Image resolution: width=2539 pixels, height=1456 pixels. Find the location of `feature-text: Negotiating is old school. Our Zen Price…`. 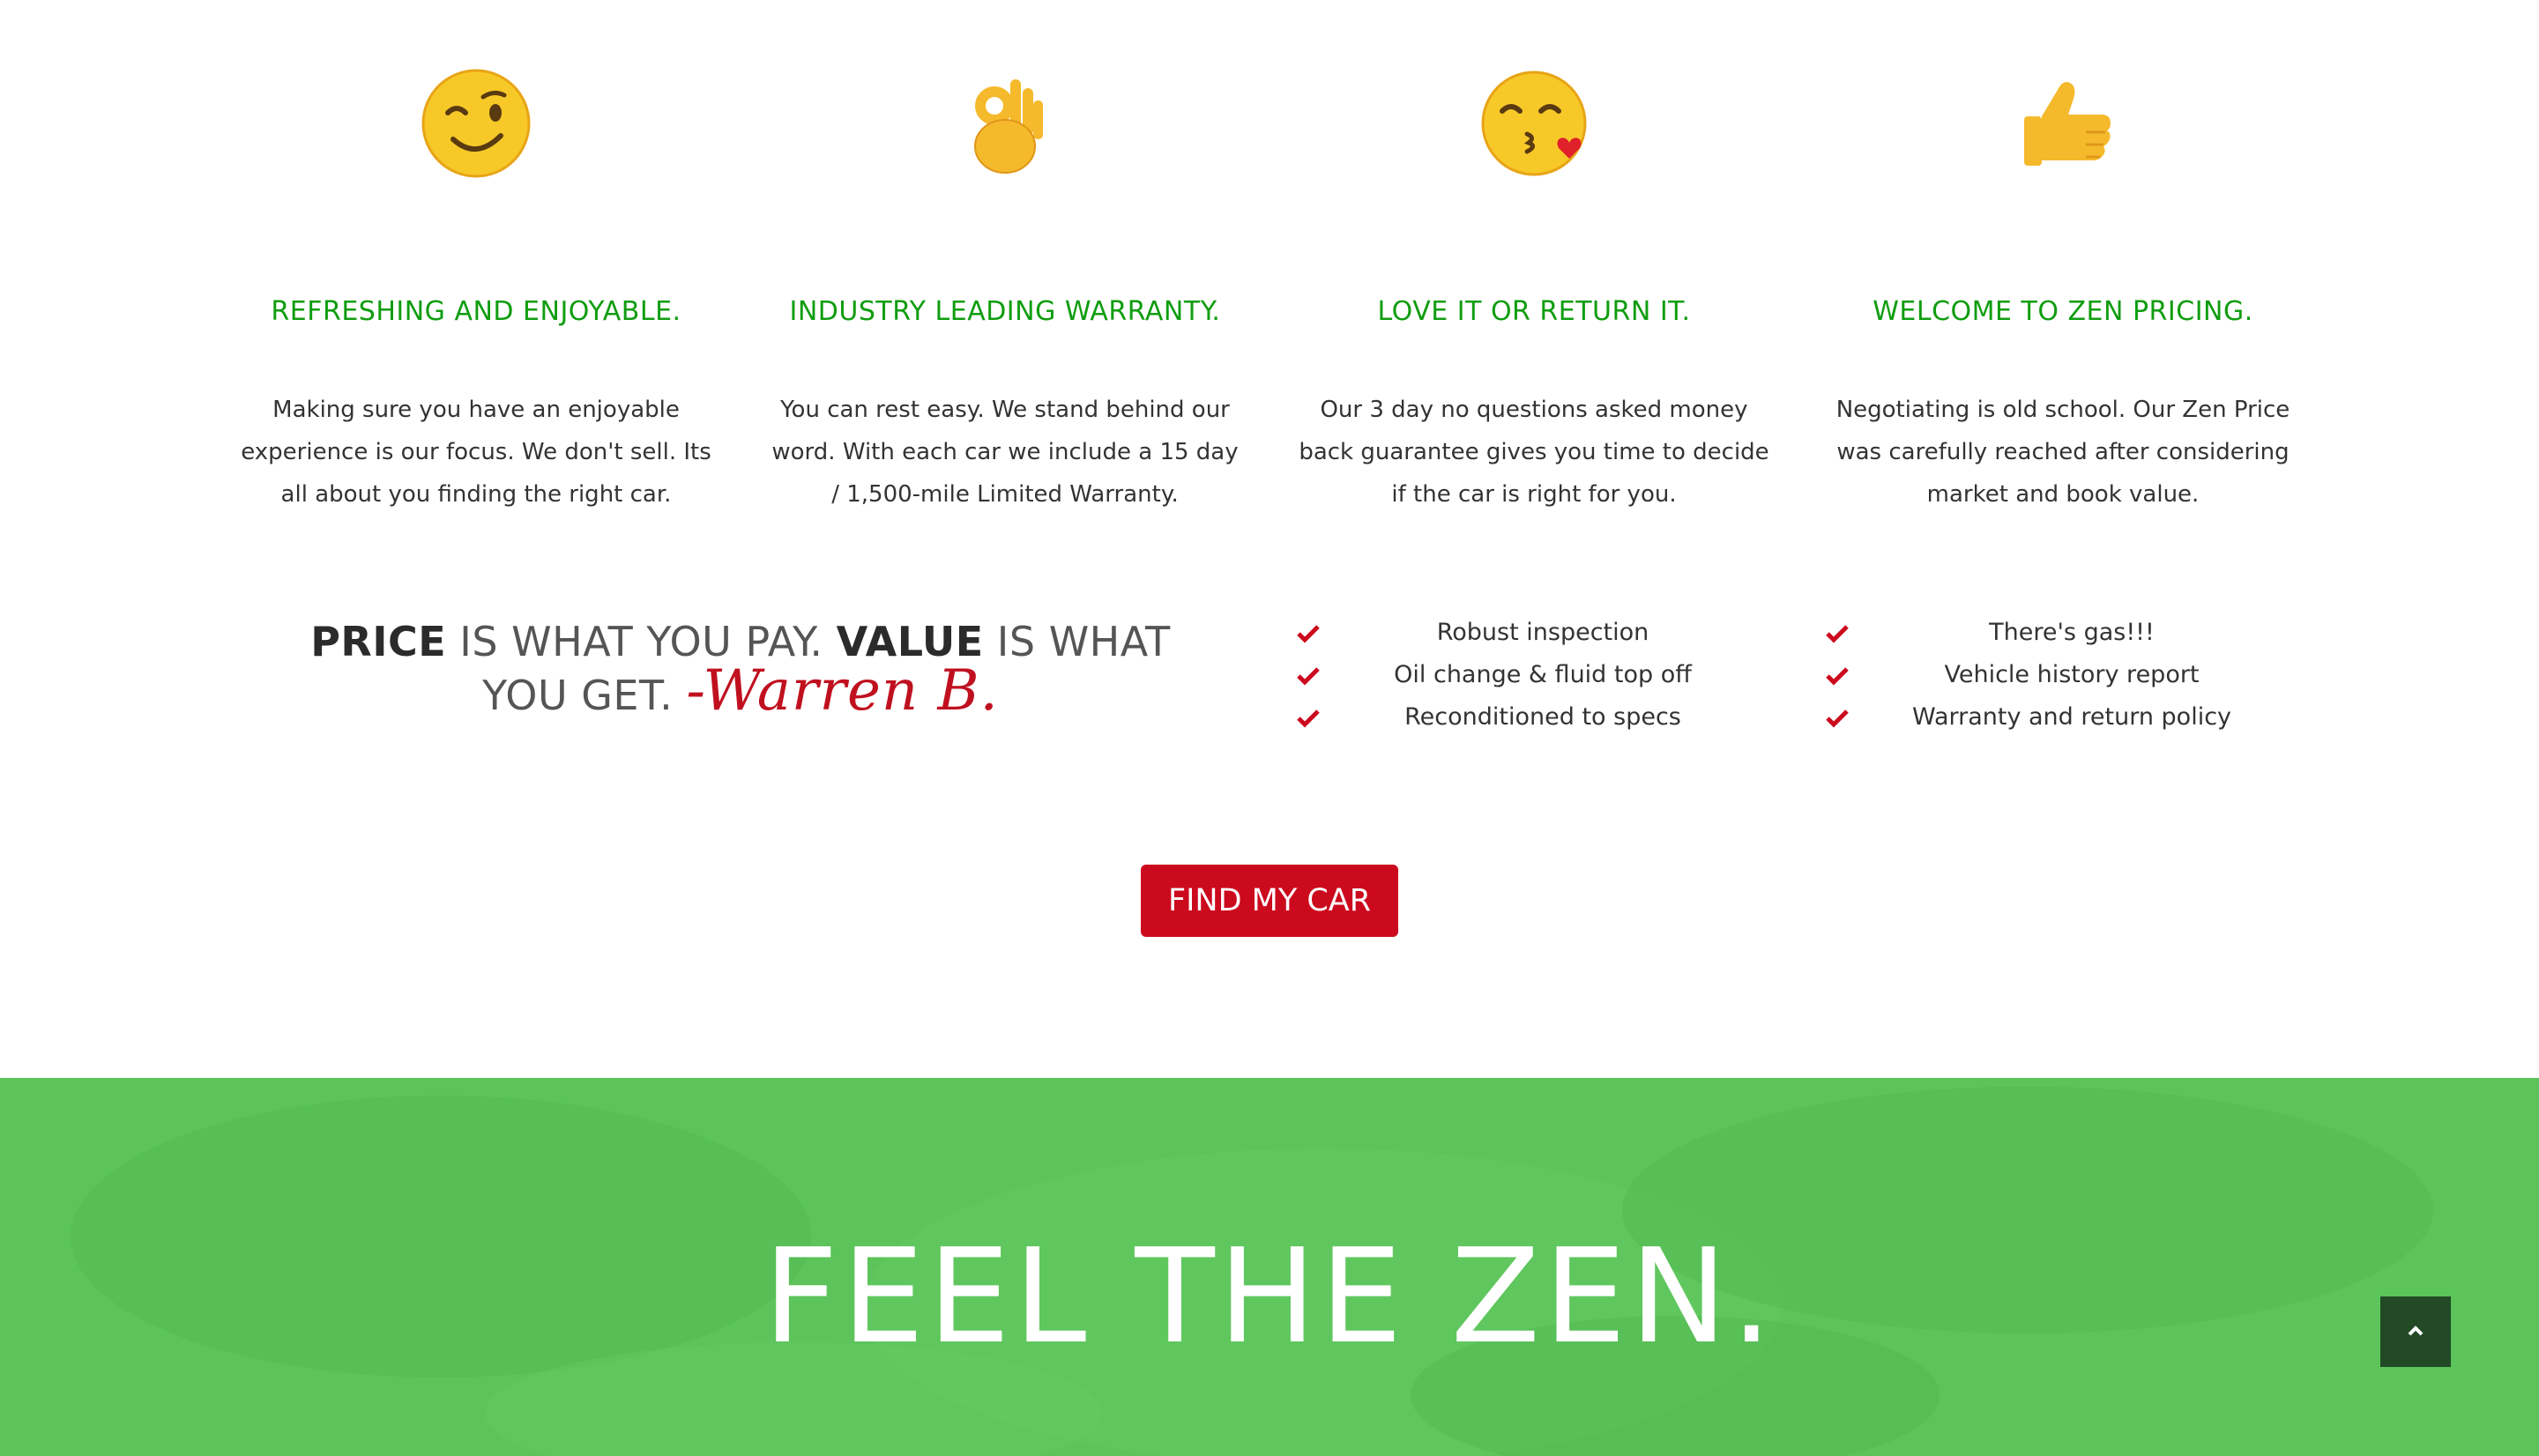

feature-text: Negotiating is old school. Our Zen Price… is located at coordinates (2062, 452).